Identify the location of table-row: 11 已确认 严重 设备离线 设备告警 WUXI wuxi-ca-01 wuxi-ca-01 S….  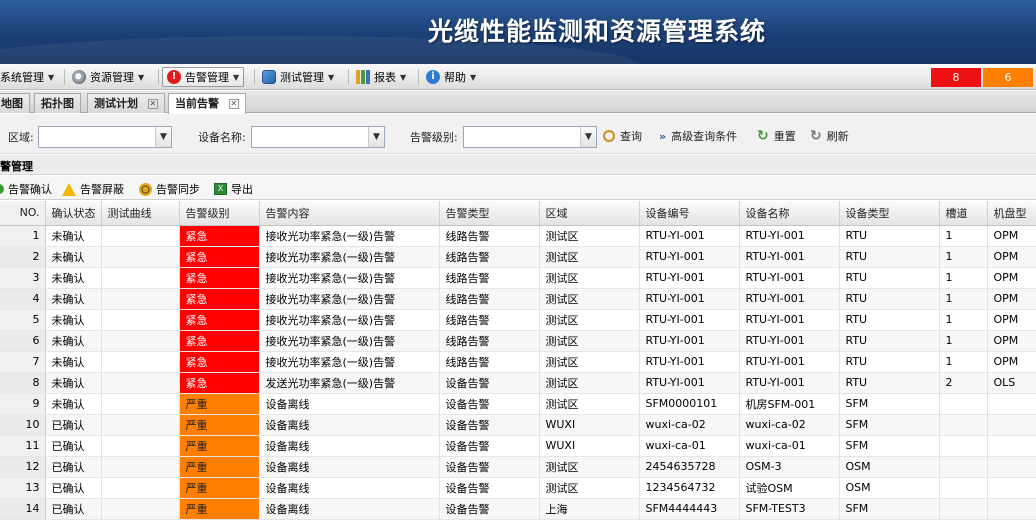
(518, 446).